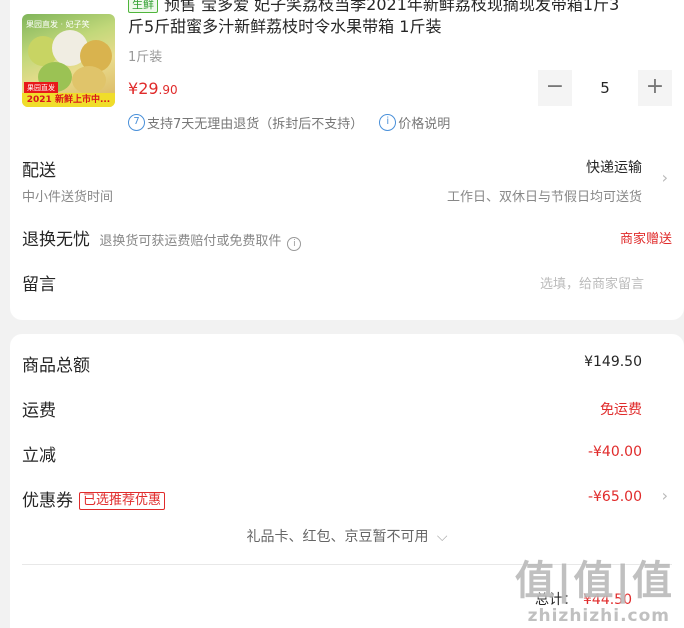 The image size is (684, 628). I want to click on discount-value: -¥40.00, so click(614, 452).